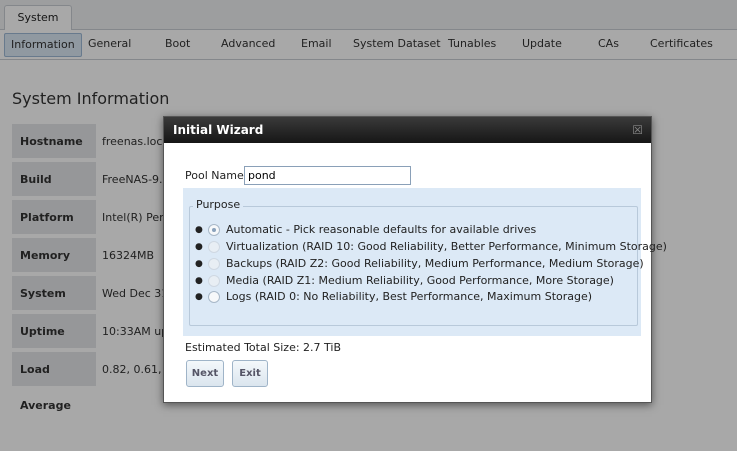  I want to click on estimated-size-text: Estimated Total Size: 2.7 TiB, so click(263, 347).